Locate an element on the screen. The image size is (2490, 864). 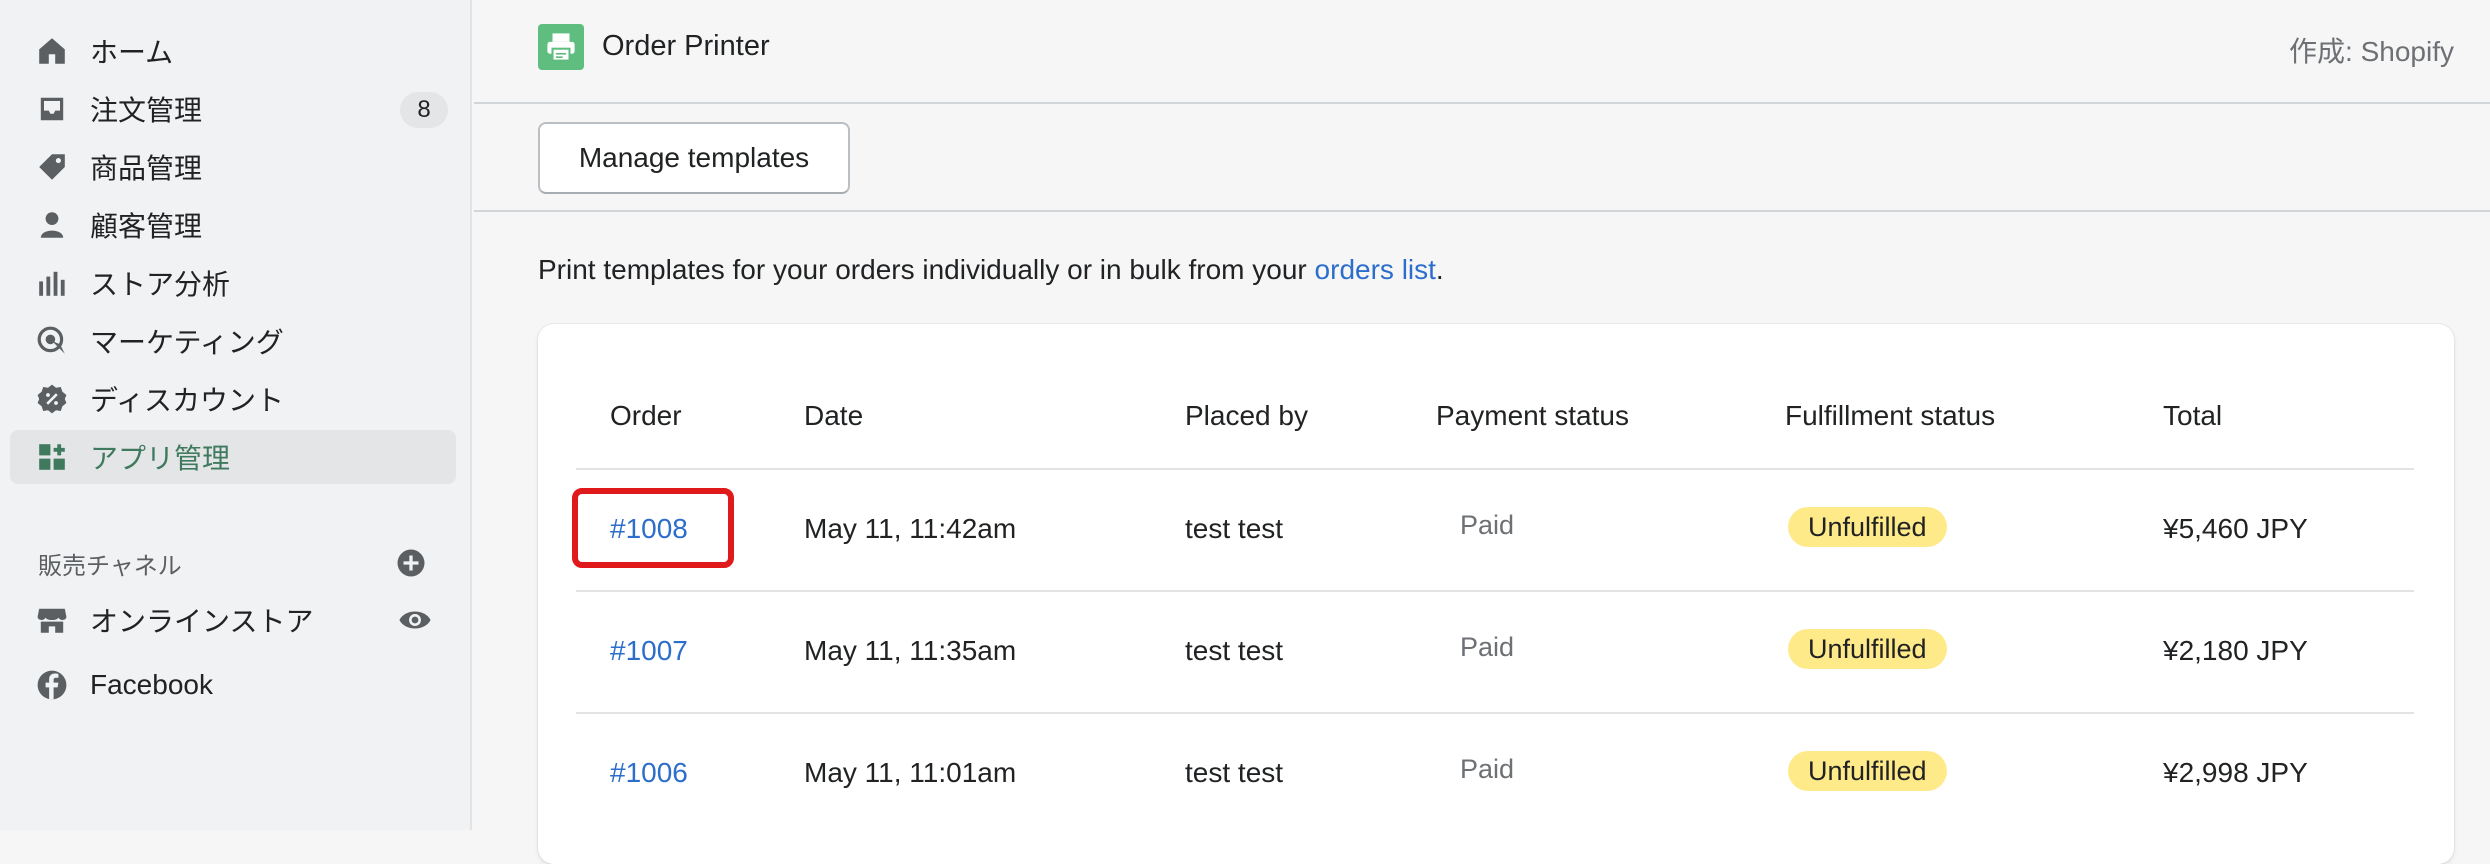
sidebar-item-label: 顧客管理 is located at coordinates (146, 226).